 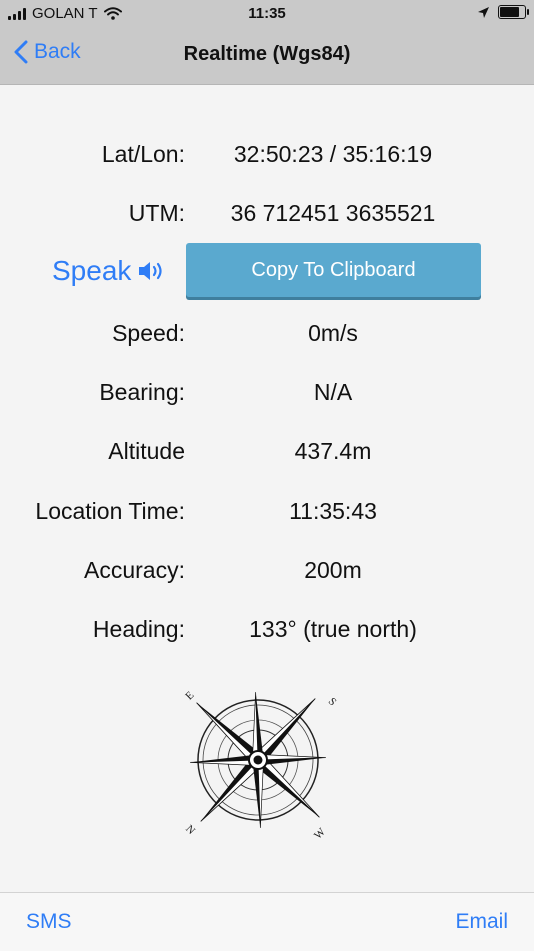 I want to click on location-time-label: Location Time:, so click(x=110, y=511).